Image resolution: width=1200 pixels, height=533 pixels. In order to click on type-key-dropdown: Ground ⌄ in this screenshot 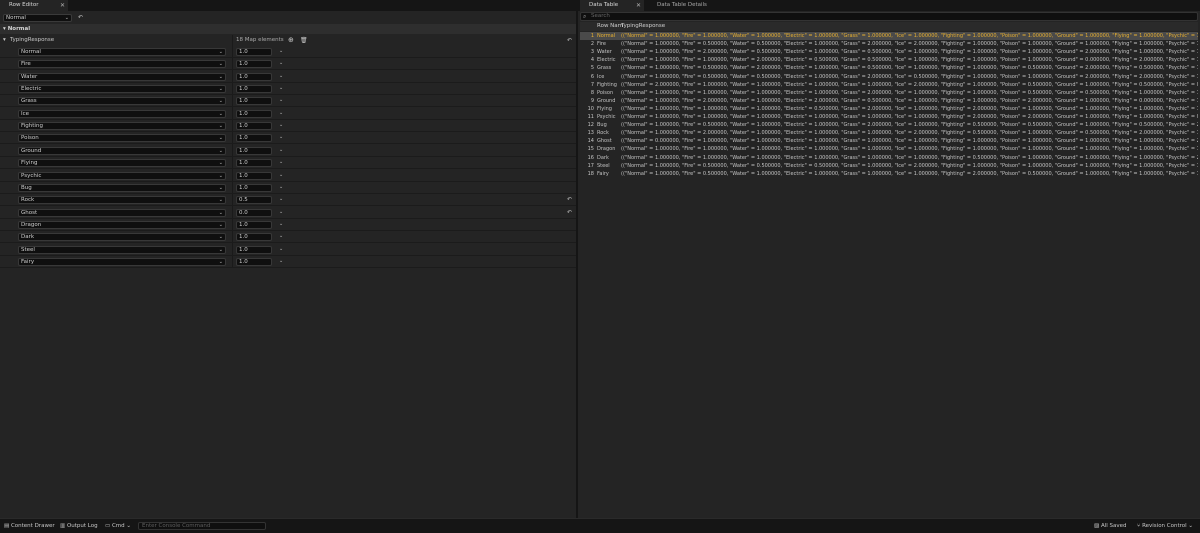, I will do `click(122, 150)`.